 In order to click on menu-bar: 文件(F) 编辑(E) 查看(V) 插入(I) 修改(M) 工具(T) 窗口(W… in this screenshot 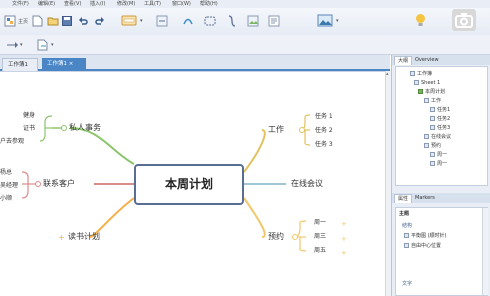, I will do `click(245, 4)`.